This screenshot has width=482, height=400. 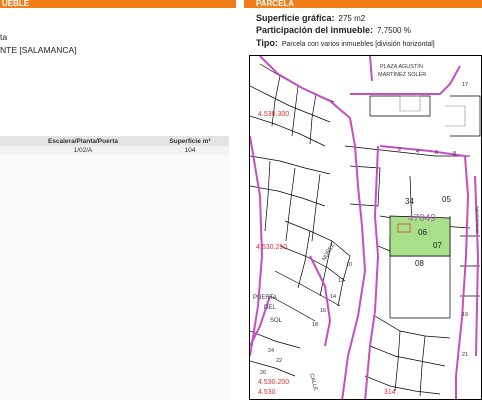 I want to click on superficie-grafica-label: Superficie gráfica:, so click(x=295, y=18).